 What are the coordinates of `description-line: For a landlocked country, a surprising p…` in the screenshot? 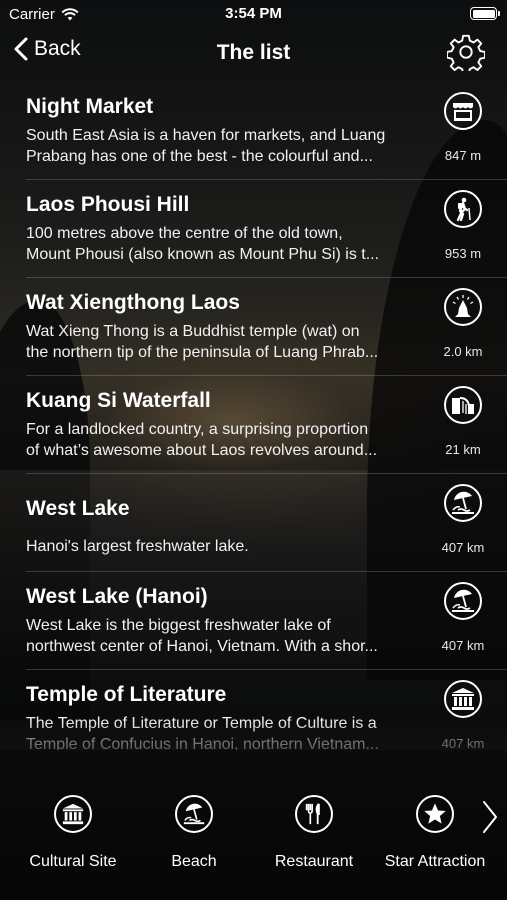 It's located at (197, 429).